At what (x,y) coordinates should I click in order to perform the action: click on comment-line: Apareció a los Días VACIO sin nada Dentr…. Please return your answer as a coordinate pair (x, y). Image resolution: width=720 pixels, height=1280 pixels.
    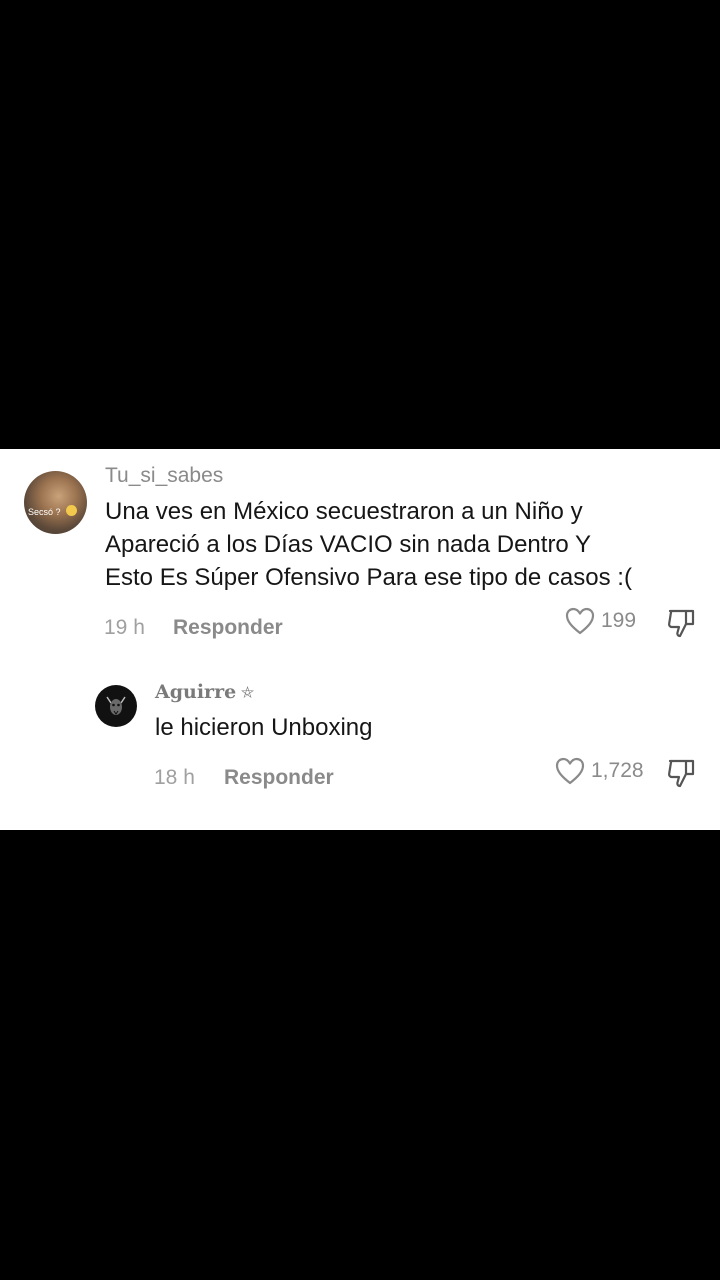
    Looking at the image, I should click on (348, 544).